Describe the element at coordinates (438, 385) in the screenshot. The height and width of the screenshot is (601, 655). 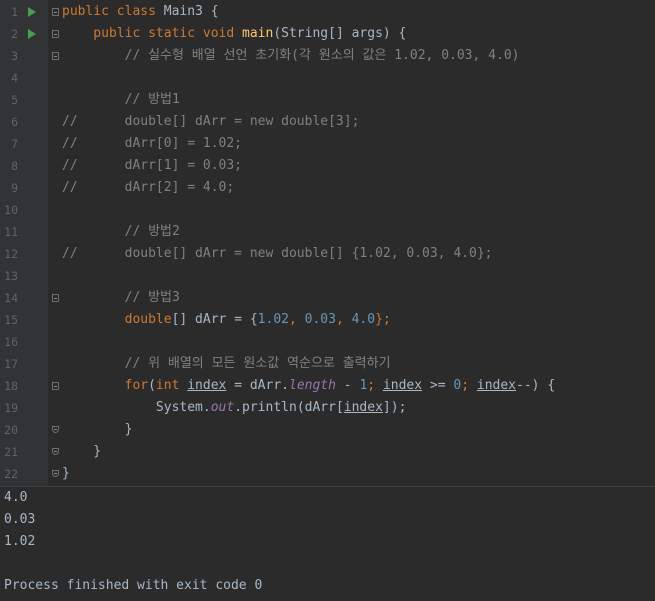
I see `code-token: >=` at that location.